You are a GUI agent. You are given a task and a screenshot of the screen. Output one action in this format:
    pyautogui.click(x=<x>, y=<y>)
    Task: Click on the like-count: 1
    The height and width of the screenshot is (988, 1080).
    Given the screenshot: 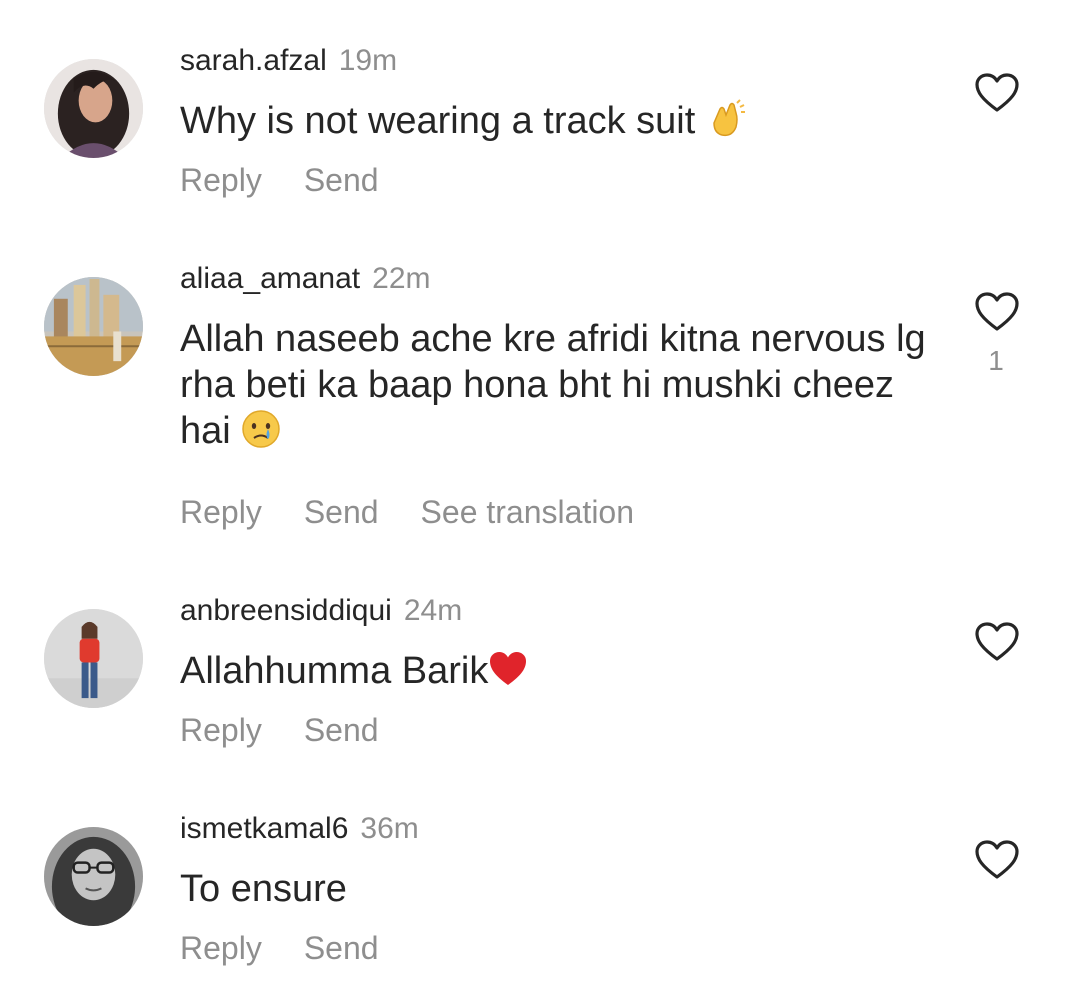 What is the action you would take?
    pyautogui.click(x=996, y=360)
    